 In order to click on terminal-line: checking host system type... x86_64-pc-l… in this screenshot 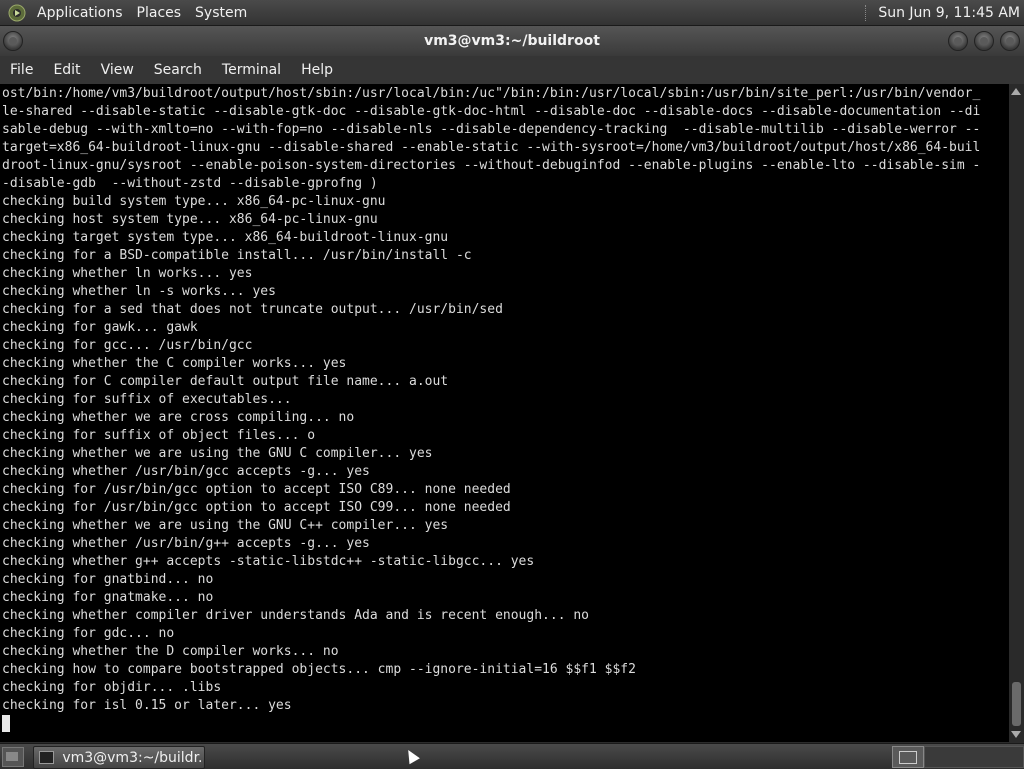, I will do `click(190, 219)`.